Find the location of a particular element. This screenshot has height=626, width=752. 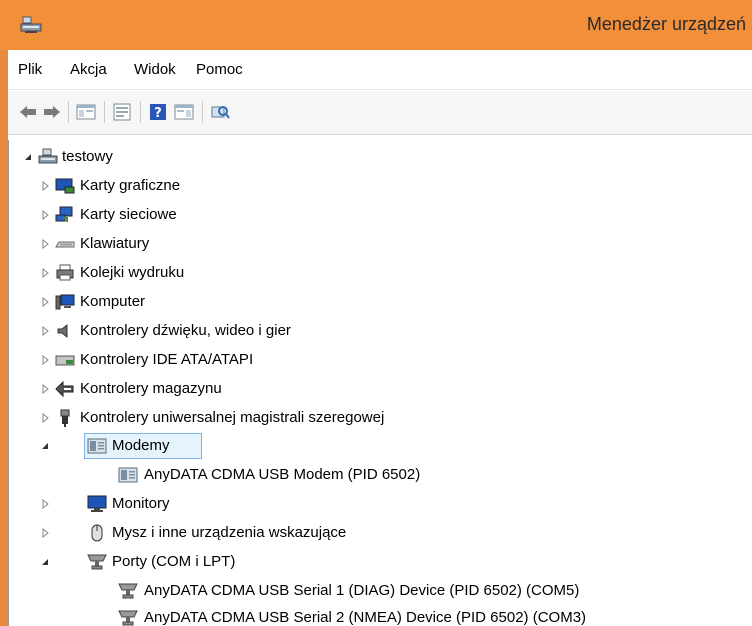

forward-arrow-icon is located at coordinates (52, 112).